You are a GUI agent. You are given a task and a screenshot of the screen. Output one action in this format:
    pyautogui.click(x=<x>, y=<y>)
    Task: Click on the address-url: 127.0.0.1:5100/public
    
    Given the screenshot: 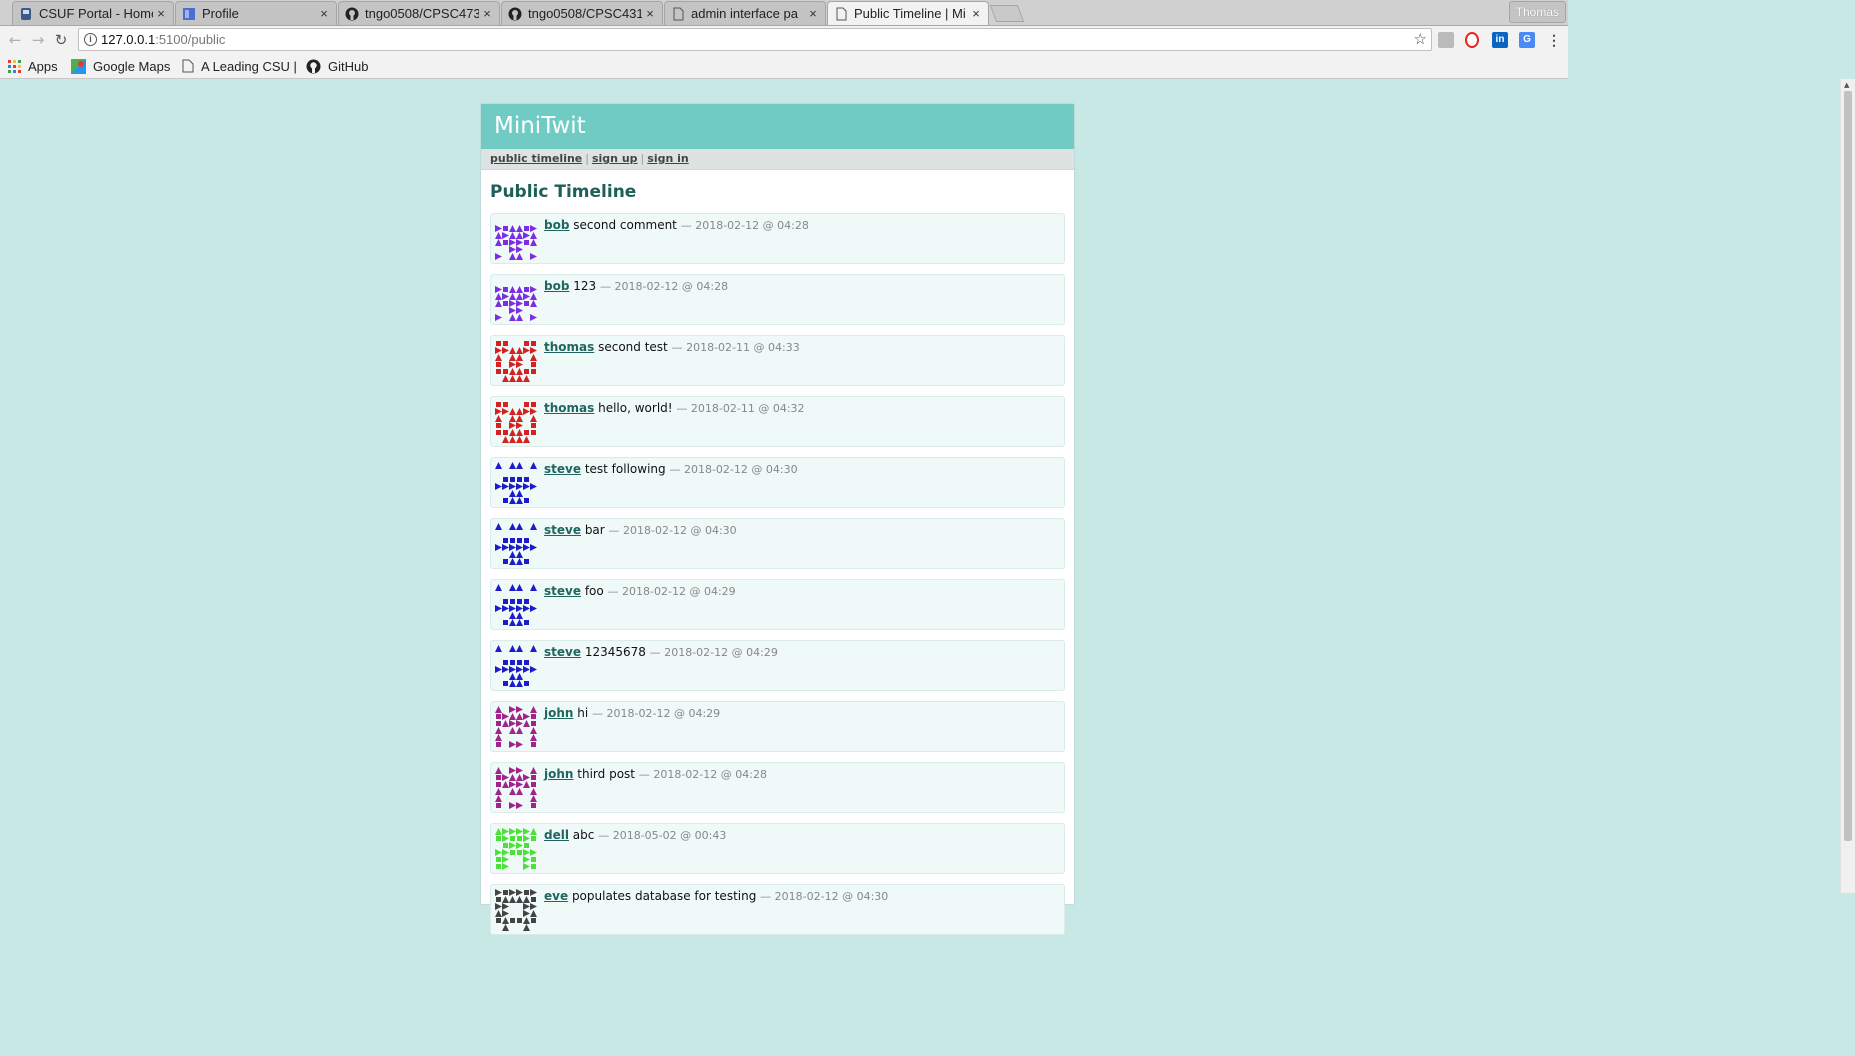 What is the action you would take?
    pyautogui.click(x=163, y=39)
    